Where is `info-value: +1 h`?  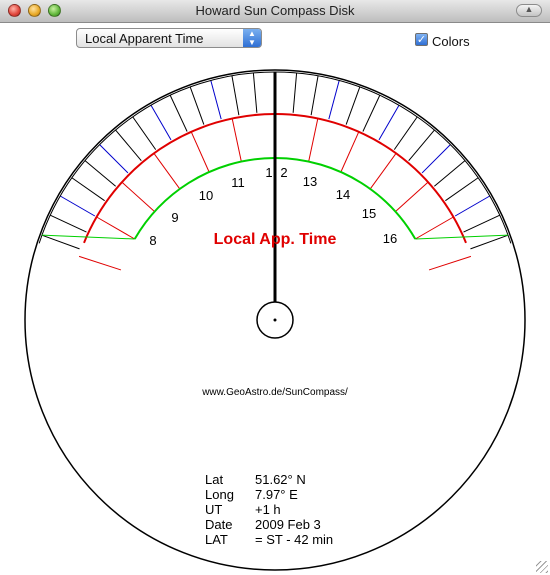 info-value: +1 h is located at coordinates (268, 509).